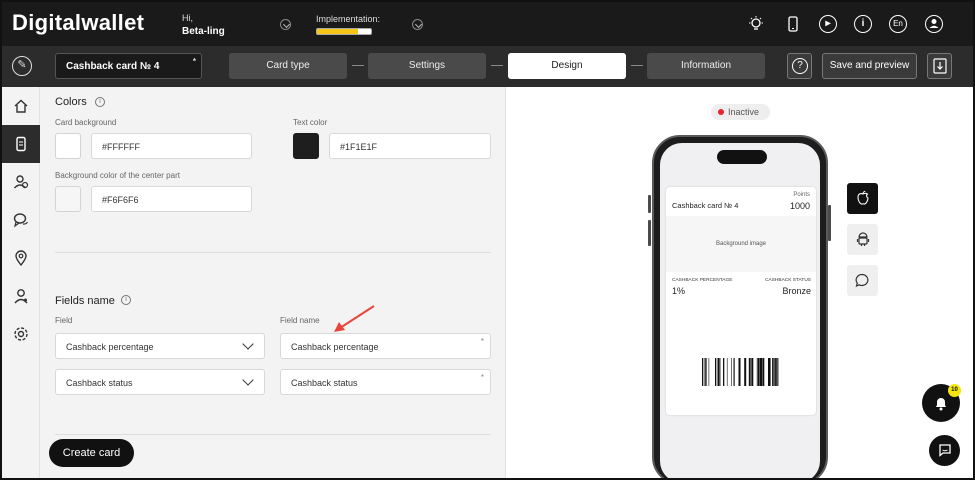 Image resolution: width=975 pixels, height=480 pixels. I want to click on step-information: Information, so click(706, 66).